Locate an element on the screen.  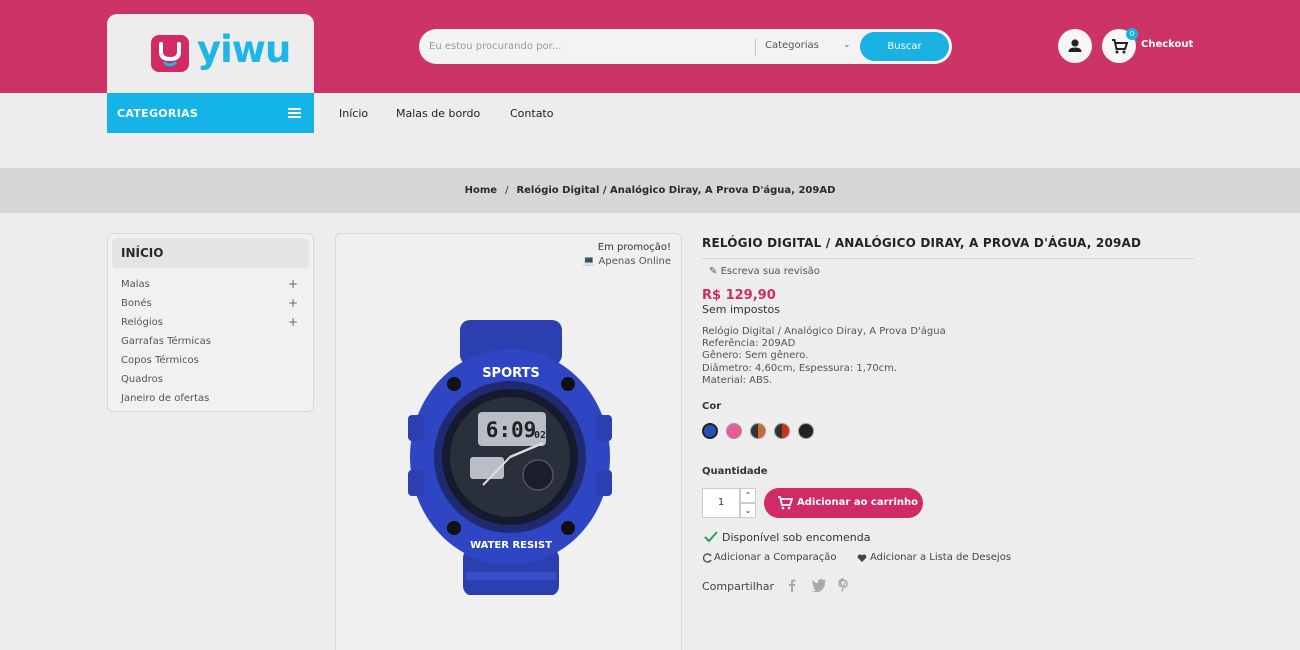
watch-seconds-display: 02 is located at coordinates (540, 435).